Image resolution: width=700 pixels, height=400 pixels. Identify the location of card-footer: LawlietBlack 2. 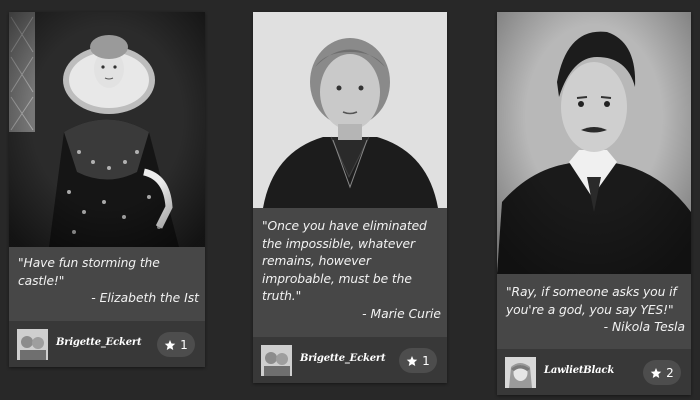
(594, 372).